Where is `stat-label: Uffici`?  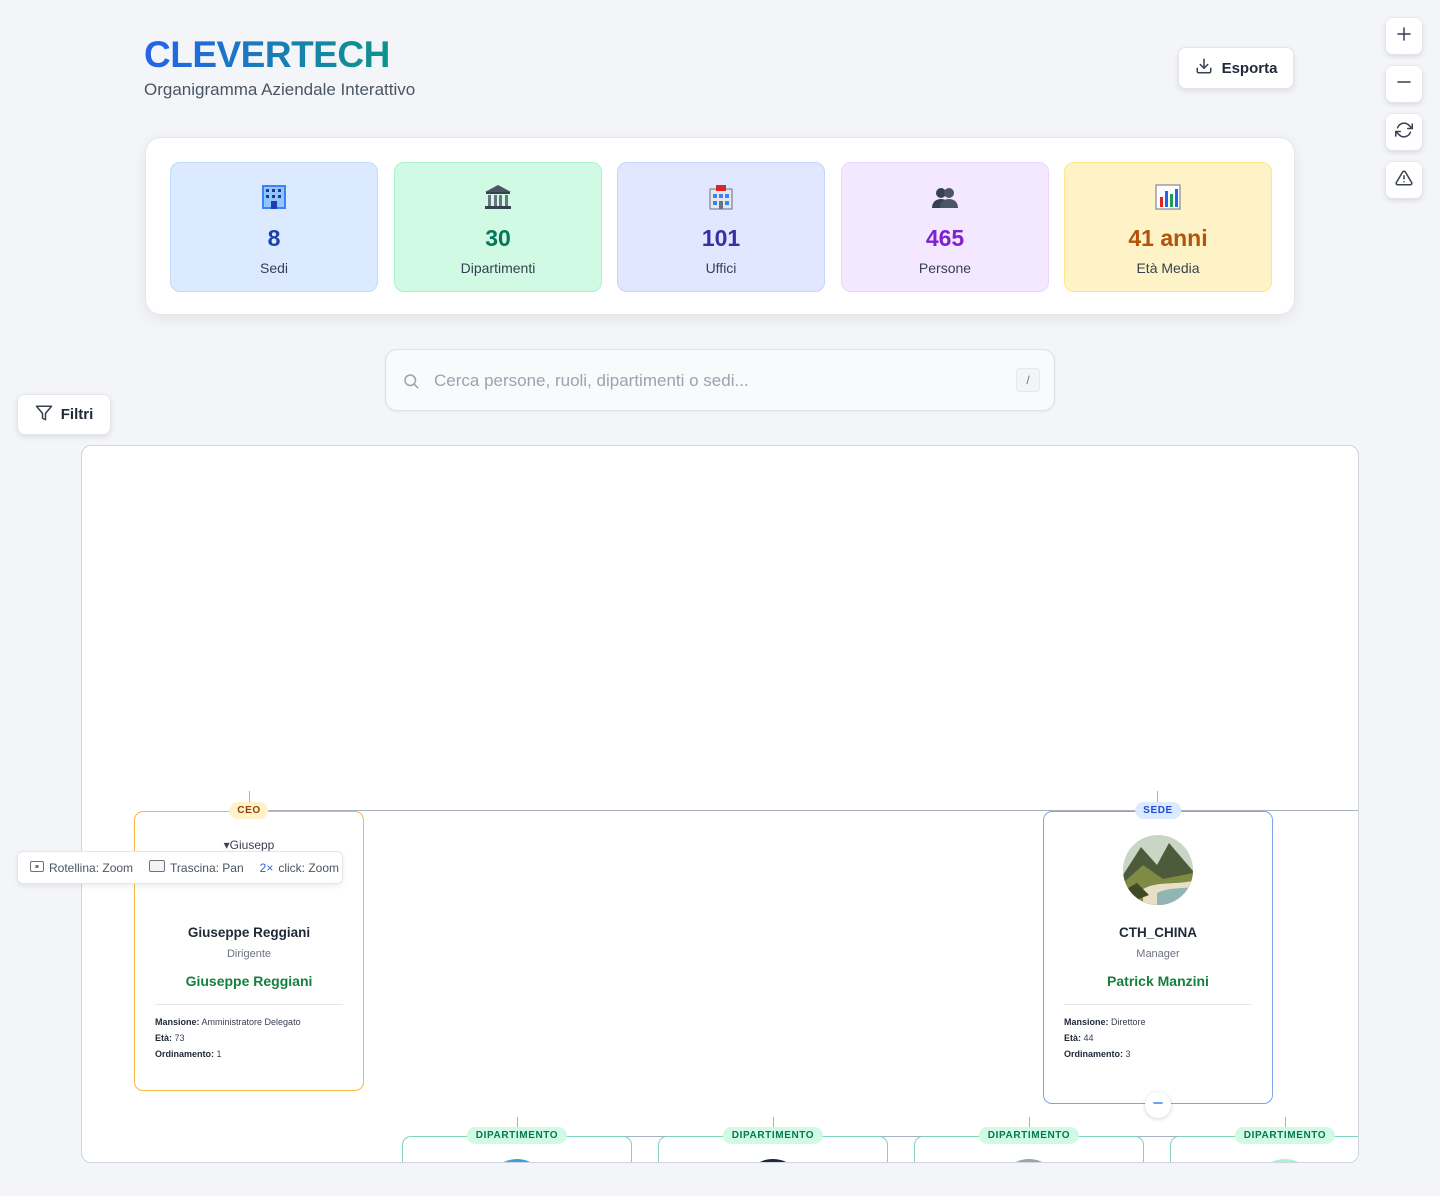
stat-label: Uffici is located at coordinates (721, 268).